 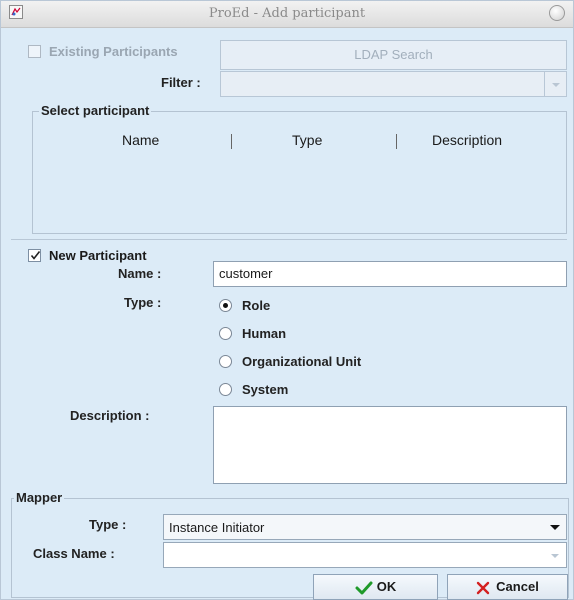 What do you see at coordinates (307, 140) in the screenshot?
I see `column-header-type: Type` at bounding box center [307, 140].